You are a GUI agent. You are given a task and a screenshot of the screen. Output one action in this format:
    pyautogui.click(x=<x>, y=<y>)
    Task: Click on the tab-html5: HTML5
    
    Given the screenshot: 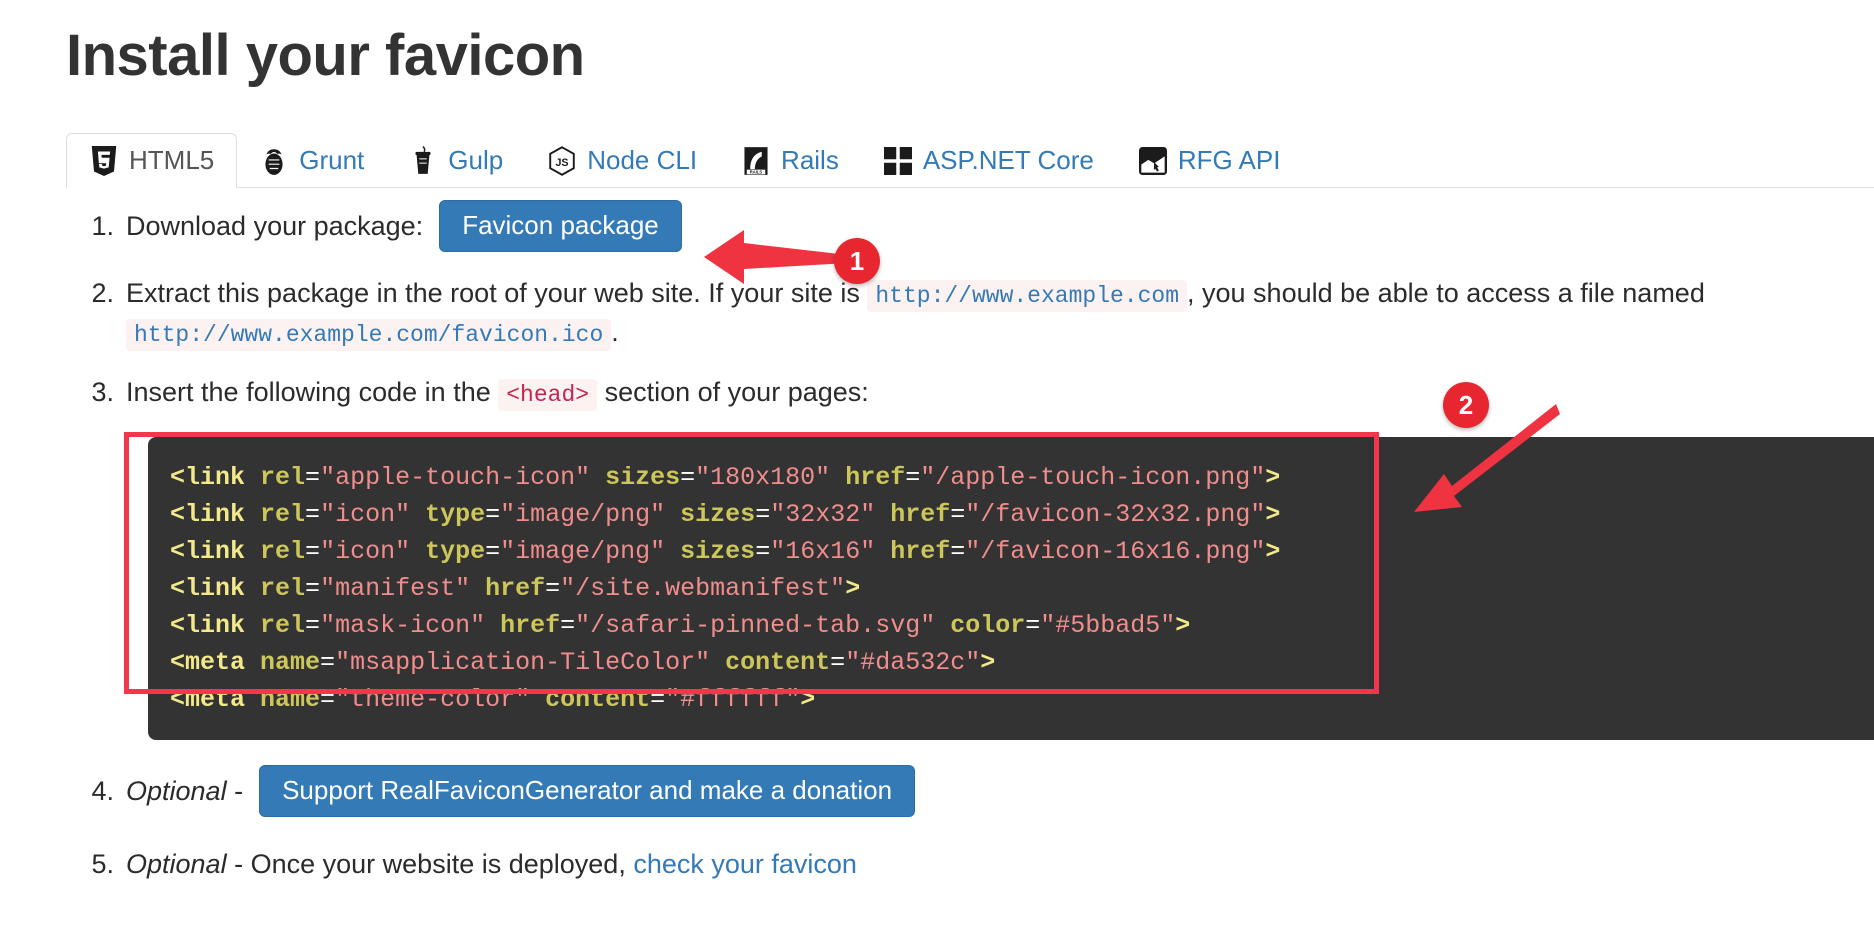 What is the action you would take?
    pyautogui.click(x=152, y=160)
    